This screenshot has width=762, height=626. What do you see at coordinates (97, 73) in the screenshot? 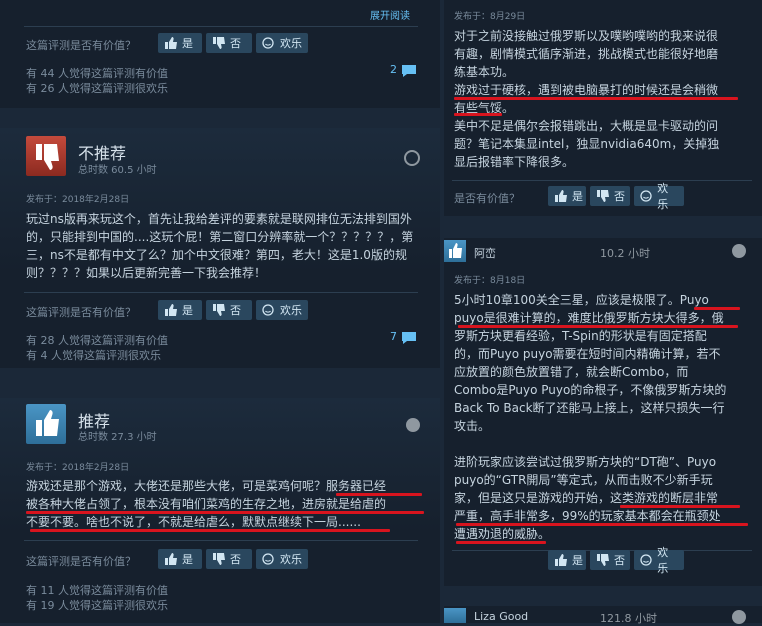
I see `helpful-count: 有 44 人觉得这篇评测有价值` at bounding box center [97, 73].